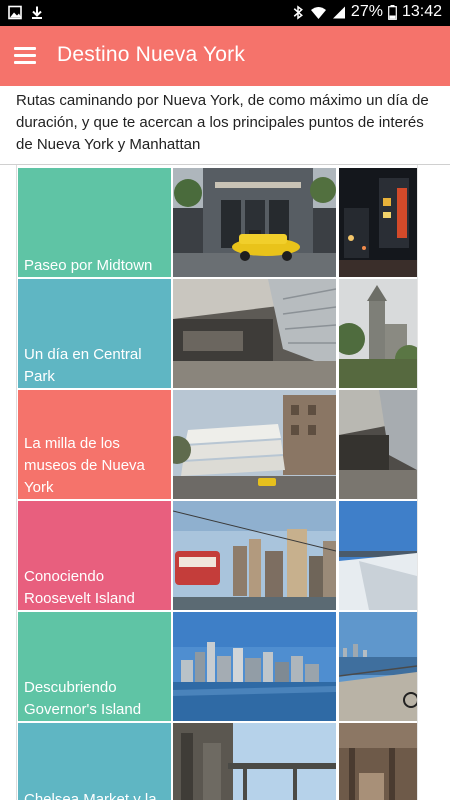  Describe the element at coordinates (318, 12) in the screenshot. I see `wifi-icon` at that location.